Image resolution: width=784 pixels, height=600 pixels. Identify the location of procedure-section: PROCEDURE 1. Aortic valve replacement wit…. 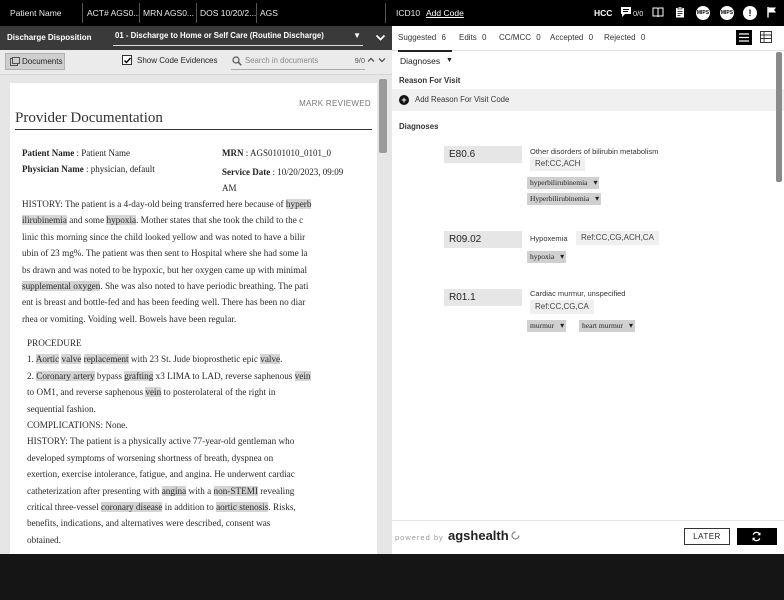
(169, 441).